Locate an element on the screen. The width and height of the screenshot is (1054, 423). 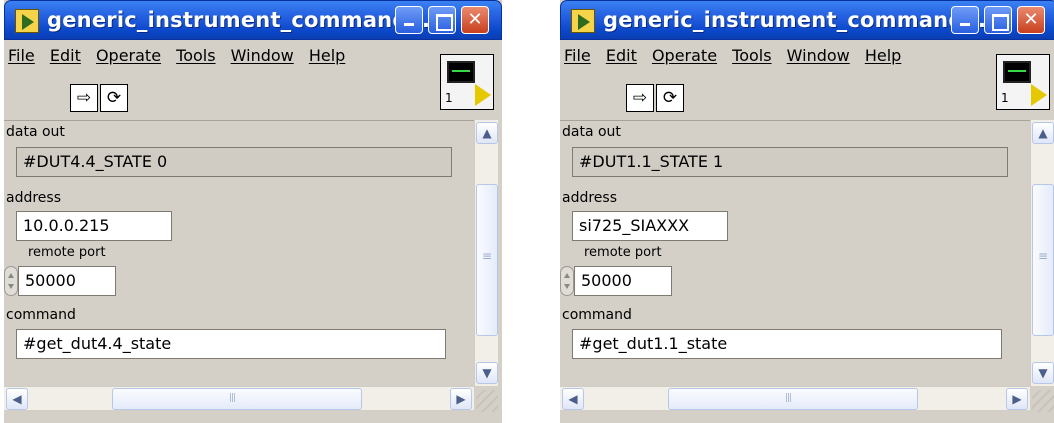
address-field: si725_SIAXXX is located at coordinates (650, 226).